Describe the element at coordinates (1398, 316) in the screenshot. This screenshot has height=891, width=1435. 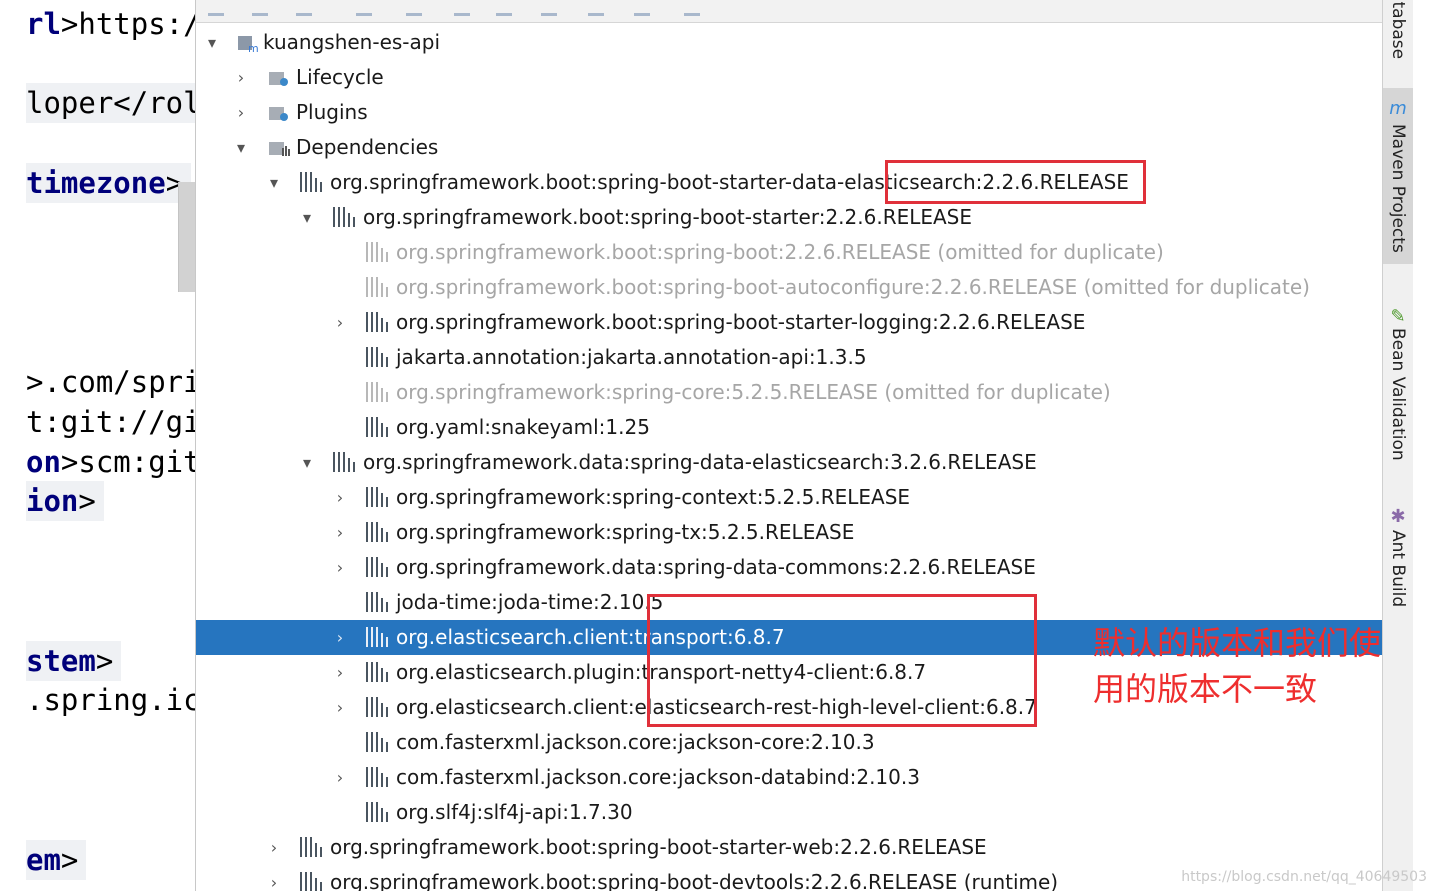
I see `bean-icon: ✎` at that location.